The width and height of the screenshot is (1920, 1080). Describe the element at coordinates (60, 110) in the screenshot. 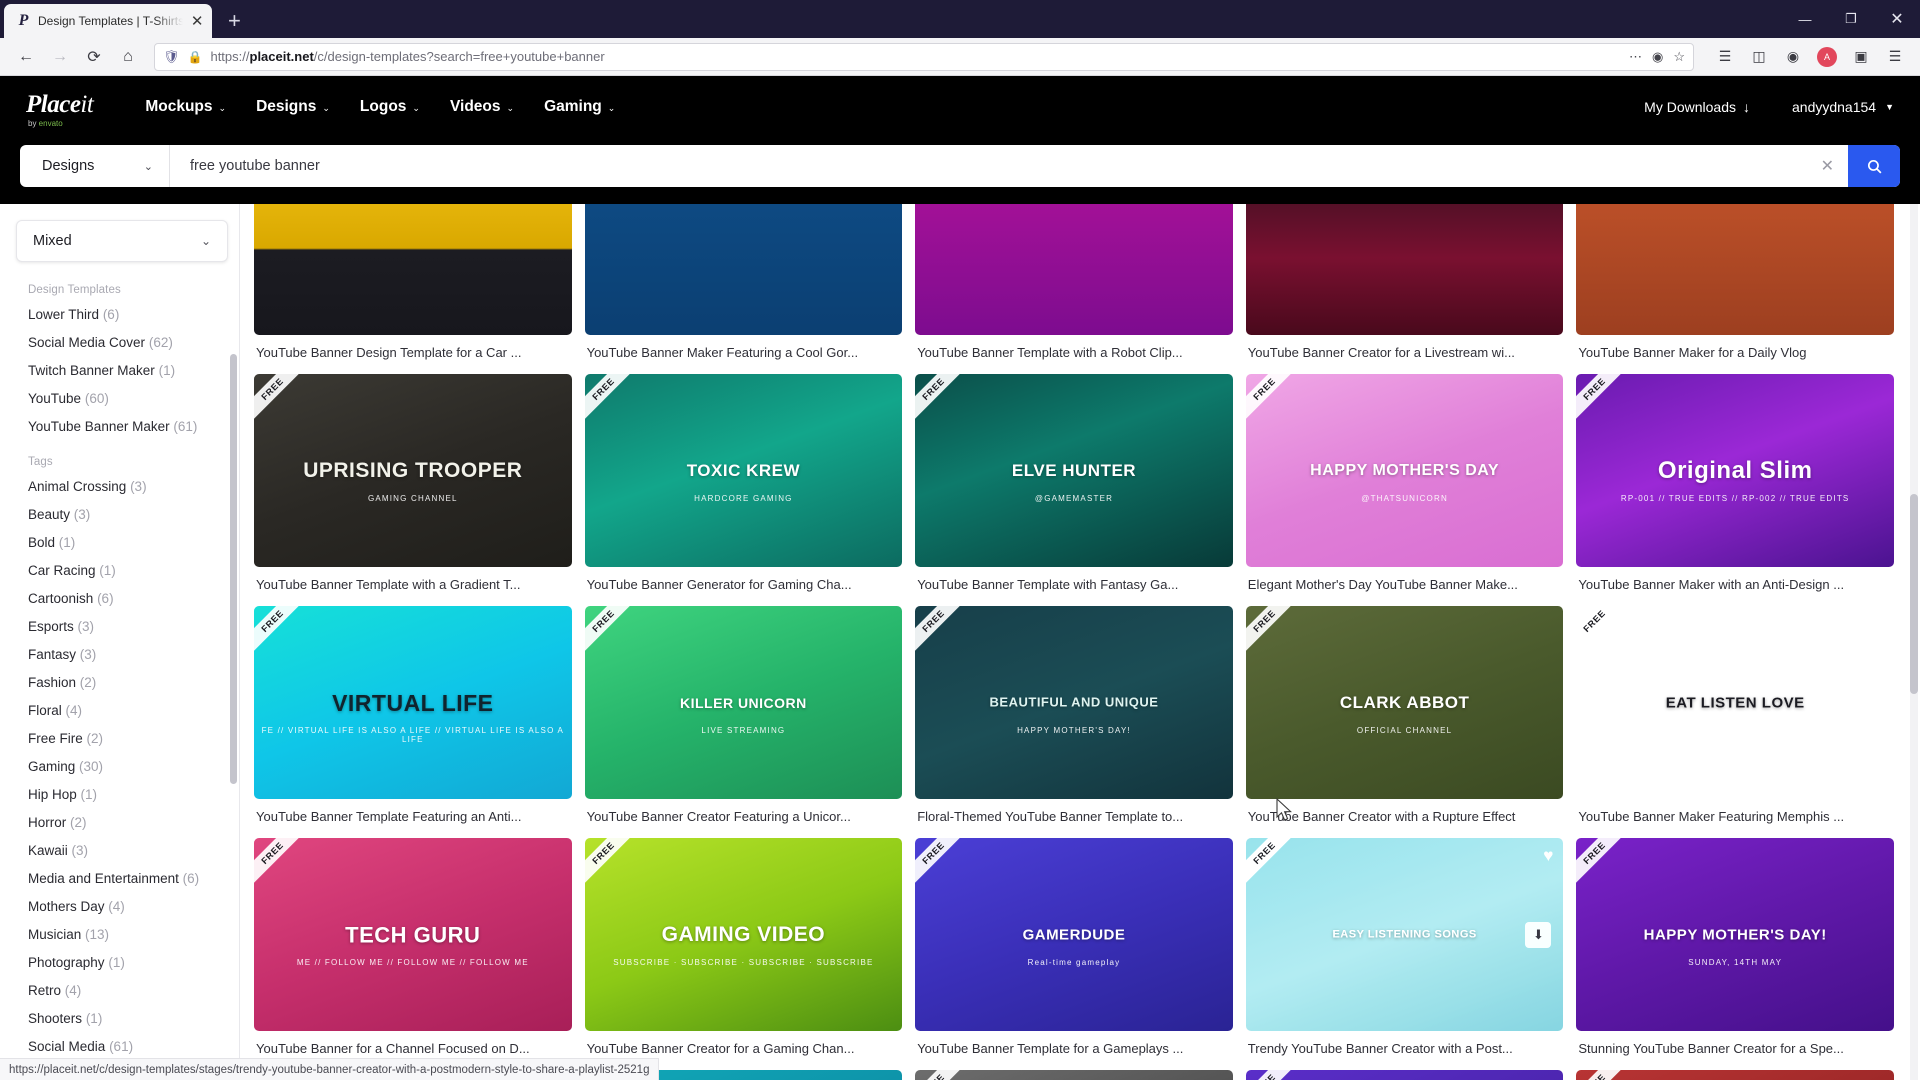

I see `placeit-logo: Placeit by envato` at that location.